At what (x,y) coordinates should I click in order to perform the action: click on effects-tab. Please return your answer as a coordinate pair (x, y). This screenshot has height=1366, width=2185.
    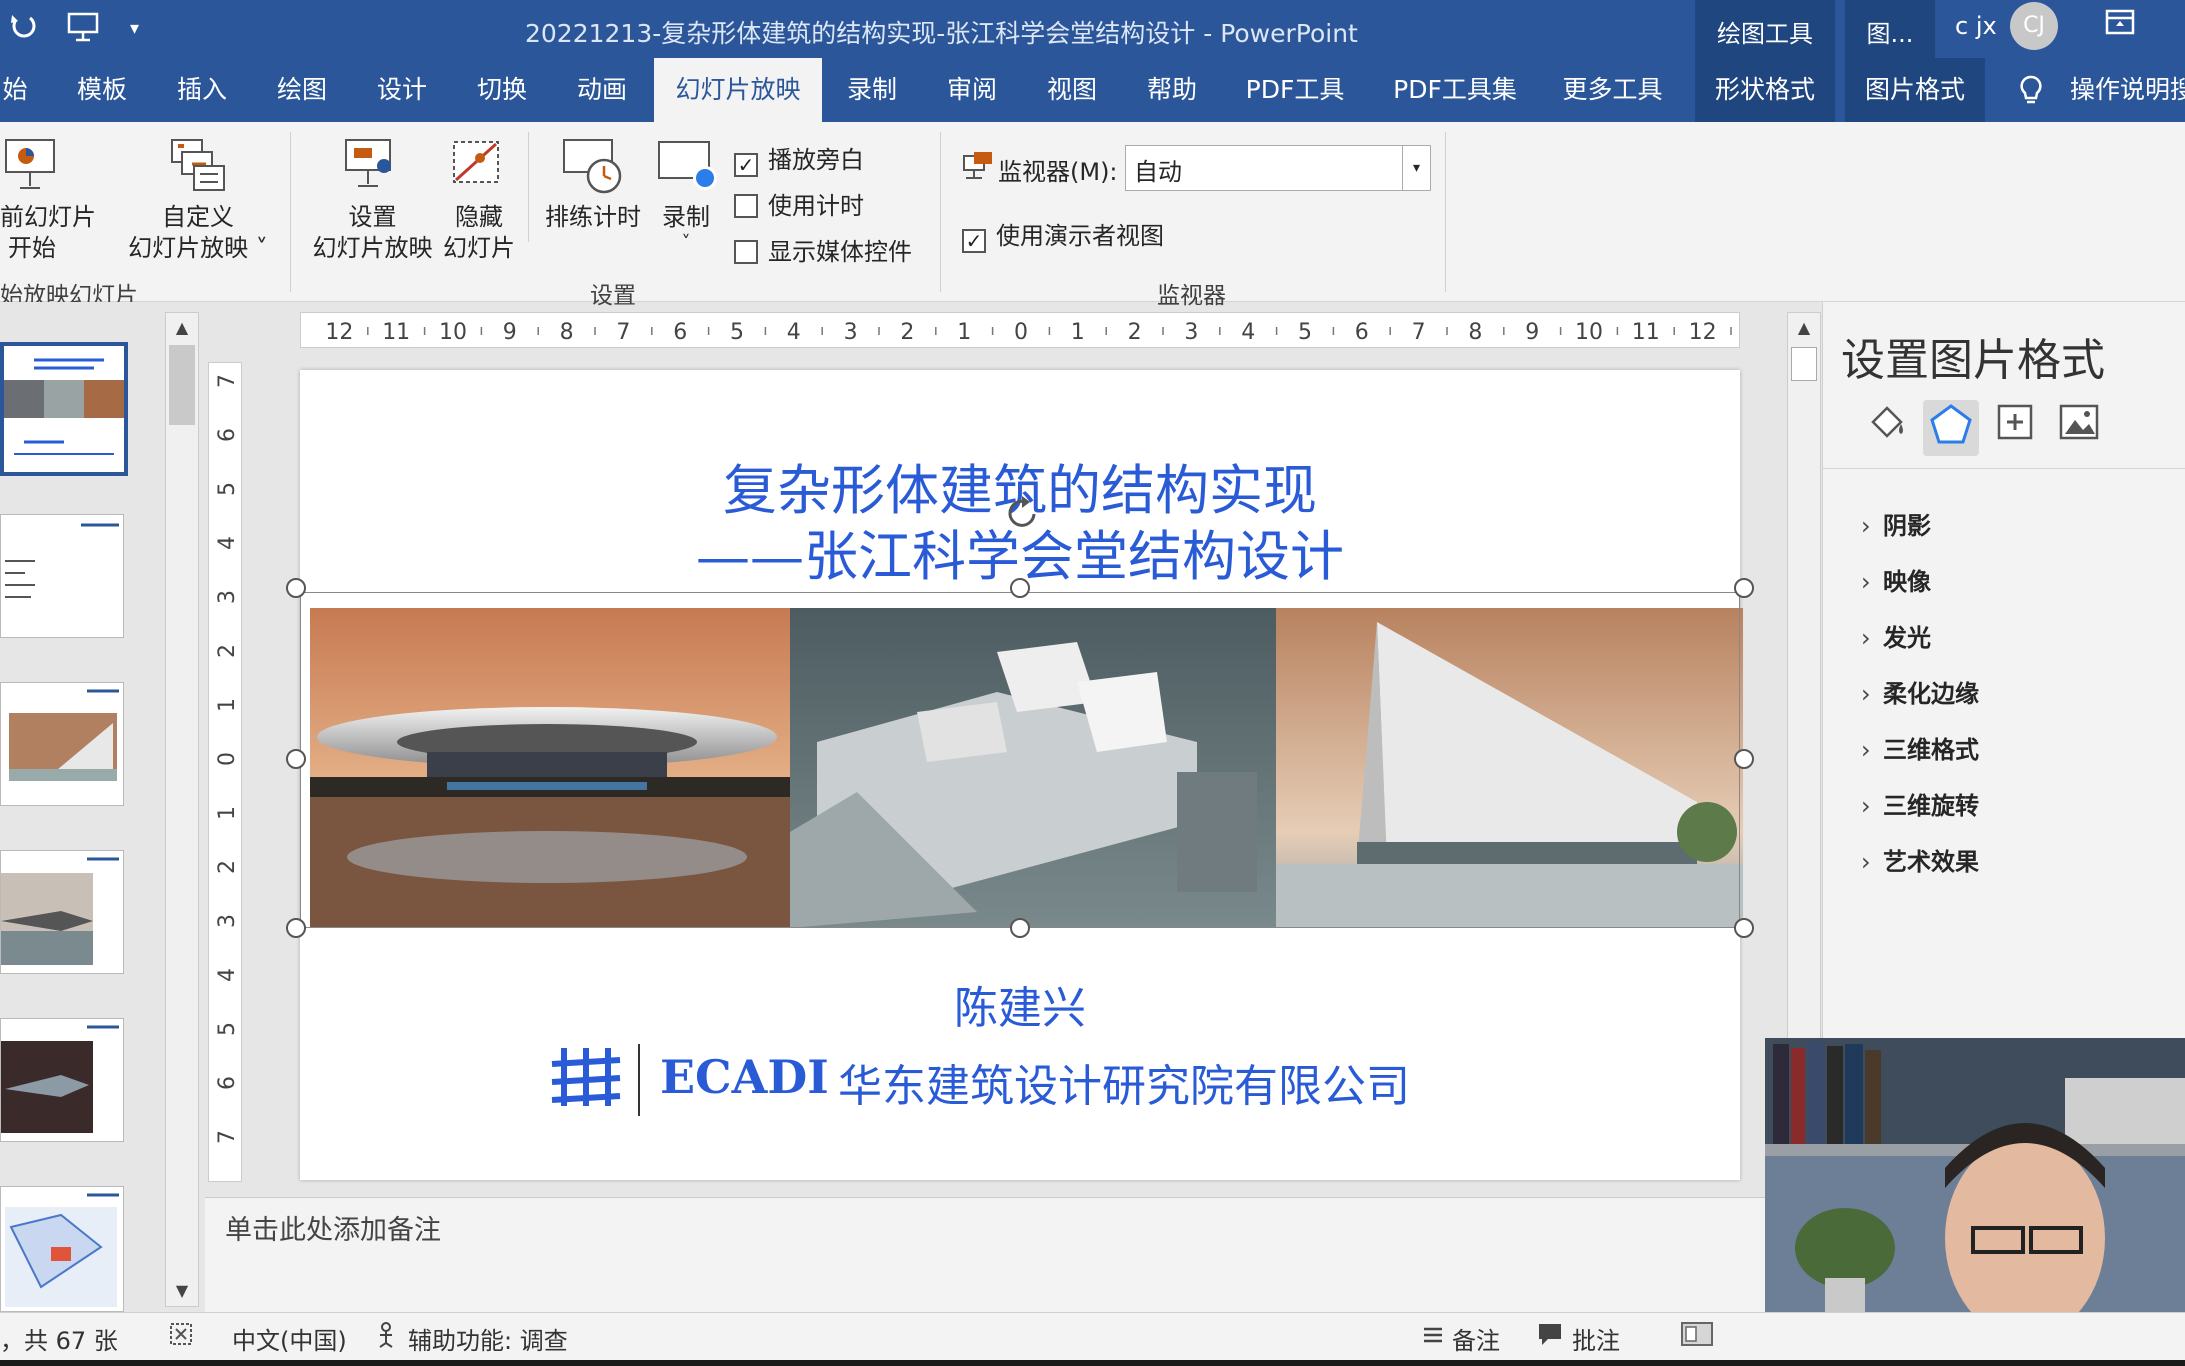
    Looking at the image, I should click on (1951, 428).